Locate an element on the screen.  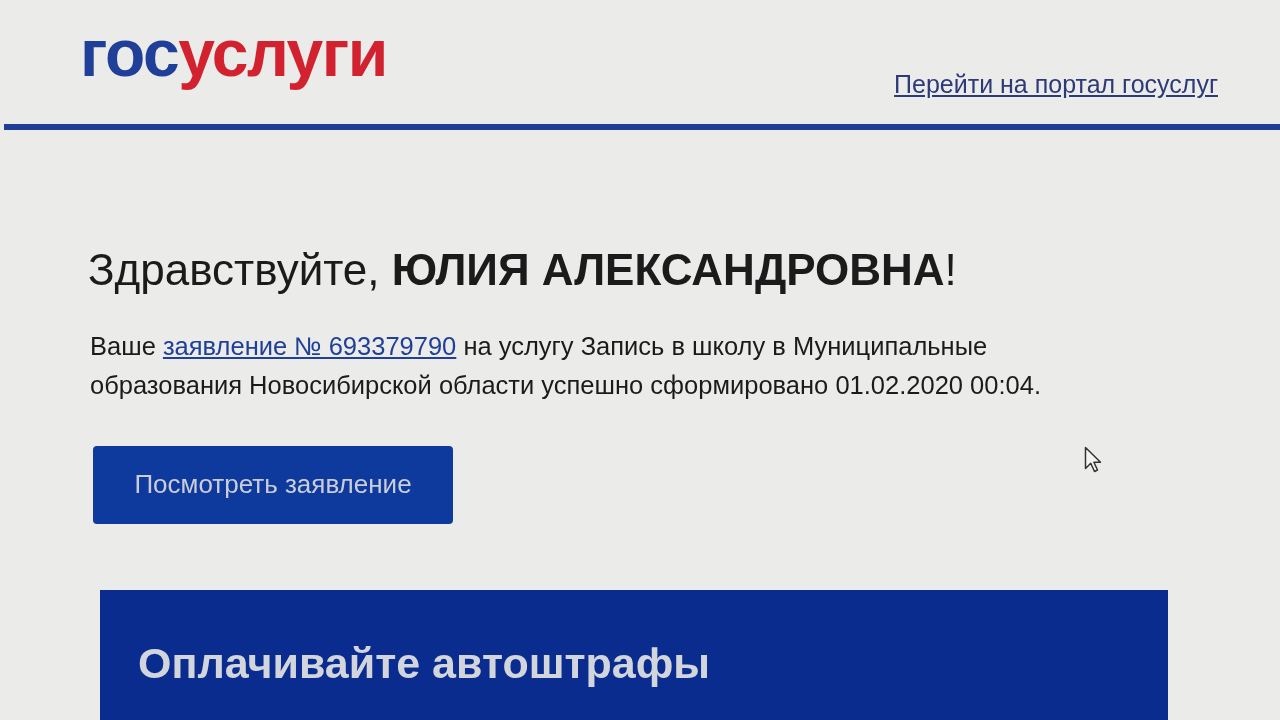
greeting-heading: Здравствуйте, ЮЛИЯ АЛЕКСАНДРОВНА! is located at coordinates (523, 270).